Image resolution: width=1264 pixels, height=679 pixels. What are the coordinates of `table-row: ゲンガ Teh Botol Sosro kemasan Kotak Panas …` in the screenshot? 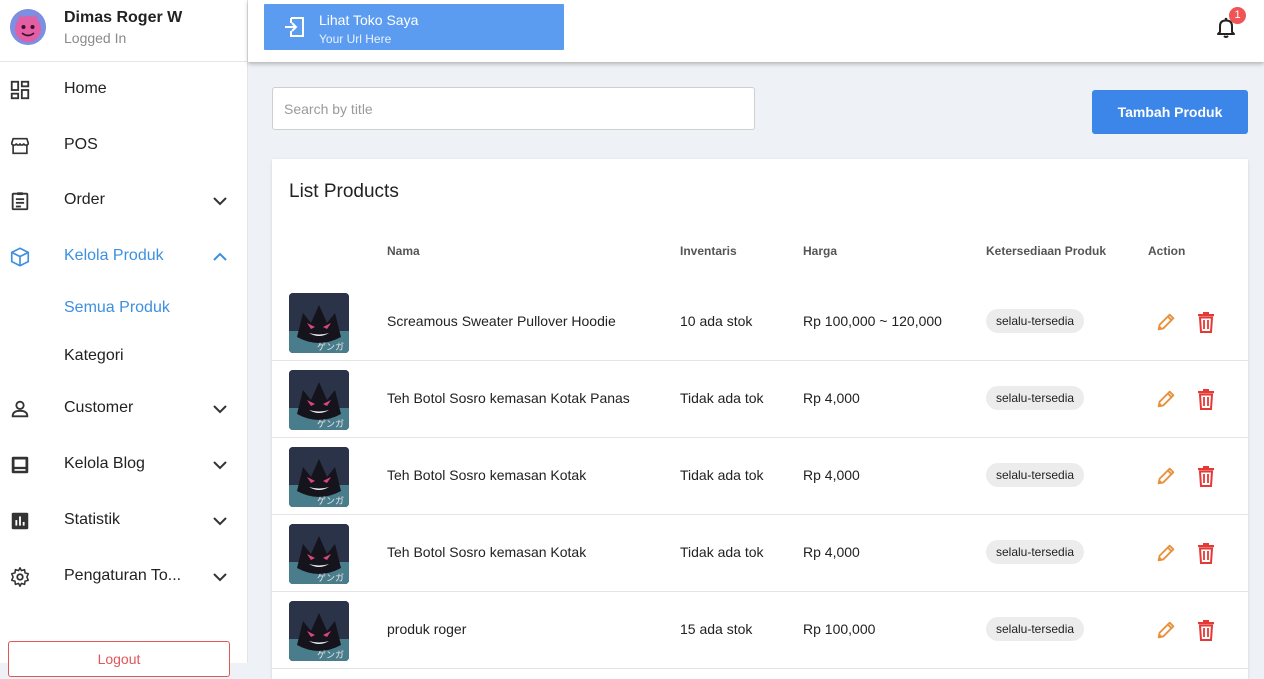 It's located at (760, 399).